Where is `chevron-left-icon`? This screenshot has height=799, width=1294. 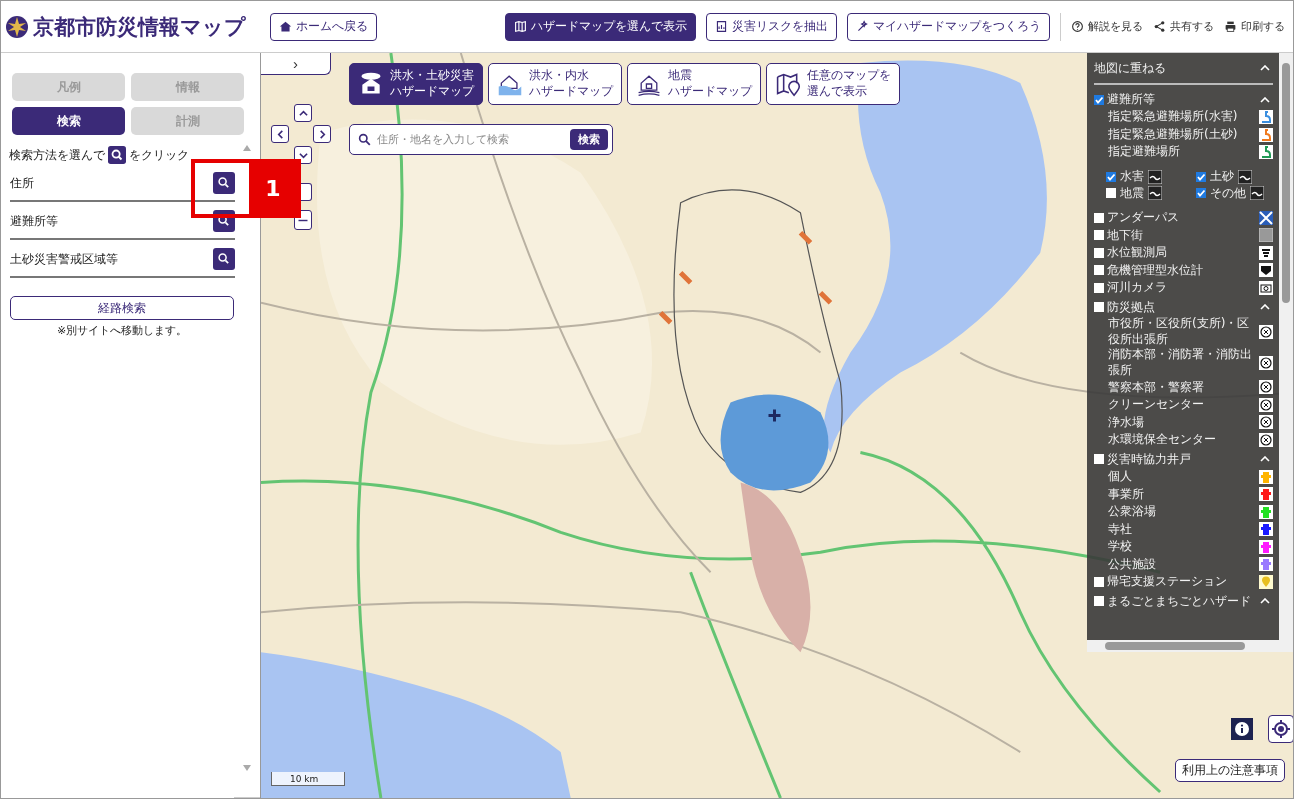 chevron-left-icon is located at coordinates (280, 134).